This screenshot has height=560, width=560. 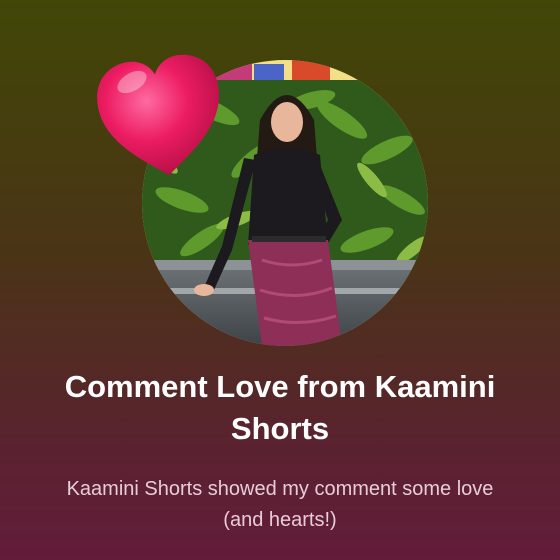 What do you see at coordinates (280, 407) in the screenshot?
I see `card-title: Comment Love from Kaamini Shorts` at bounding box center [280, 407].